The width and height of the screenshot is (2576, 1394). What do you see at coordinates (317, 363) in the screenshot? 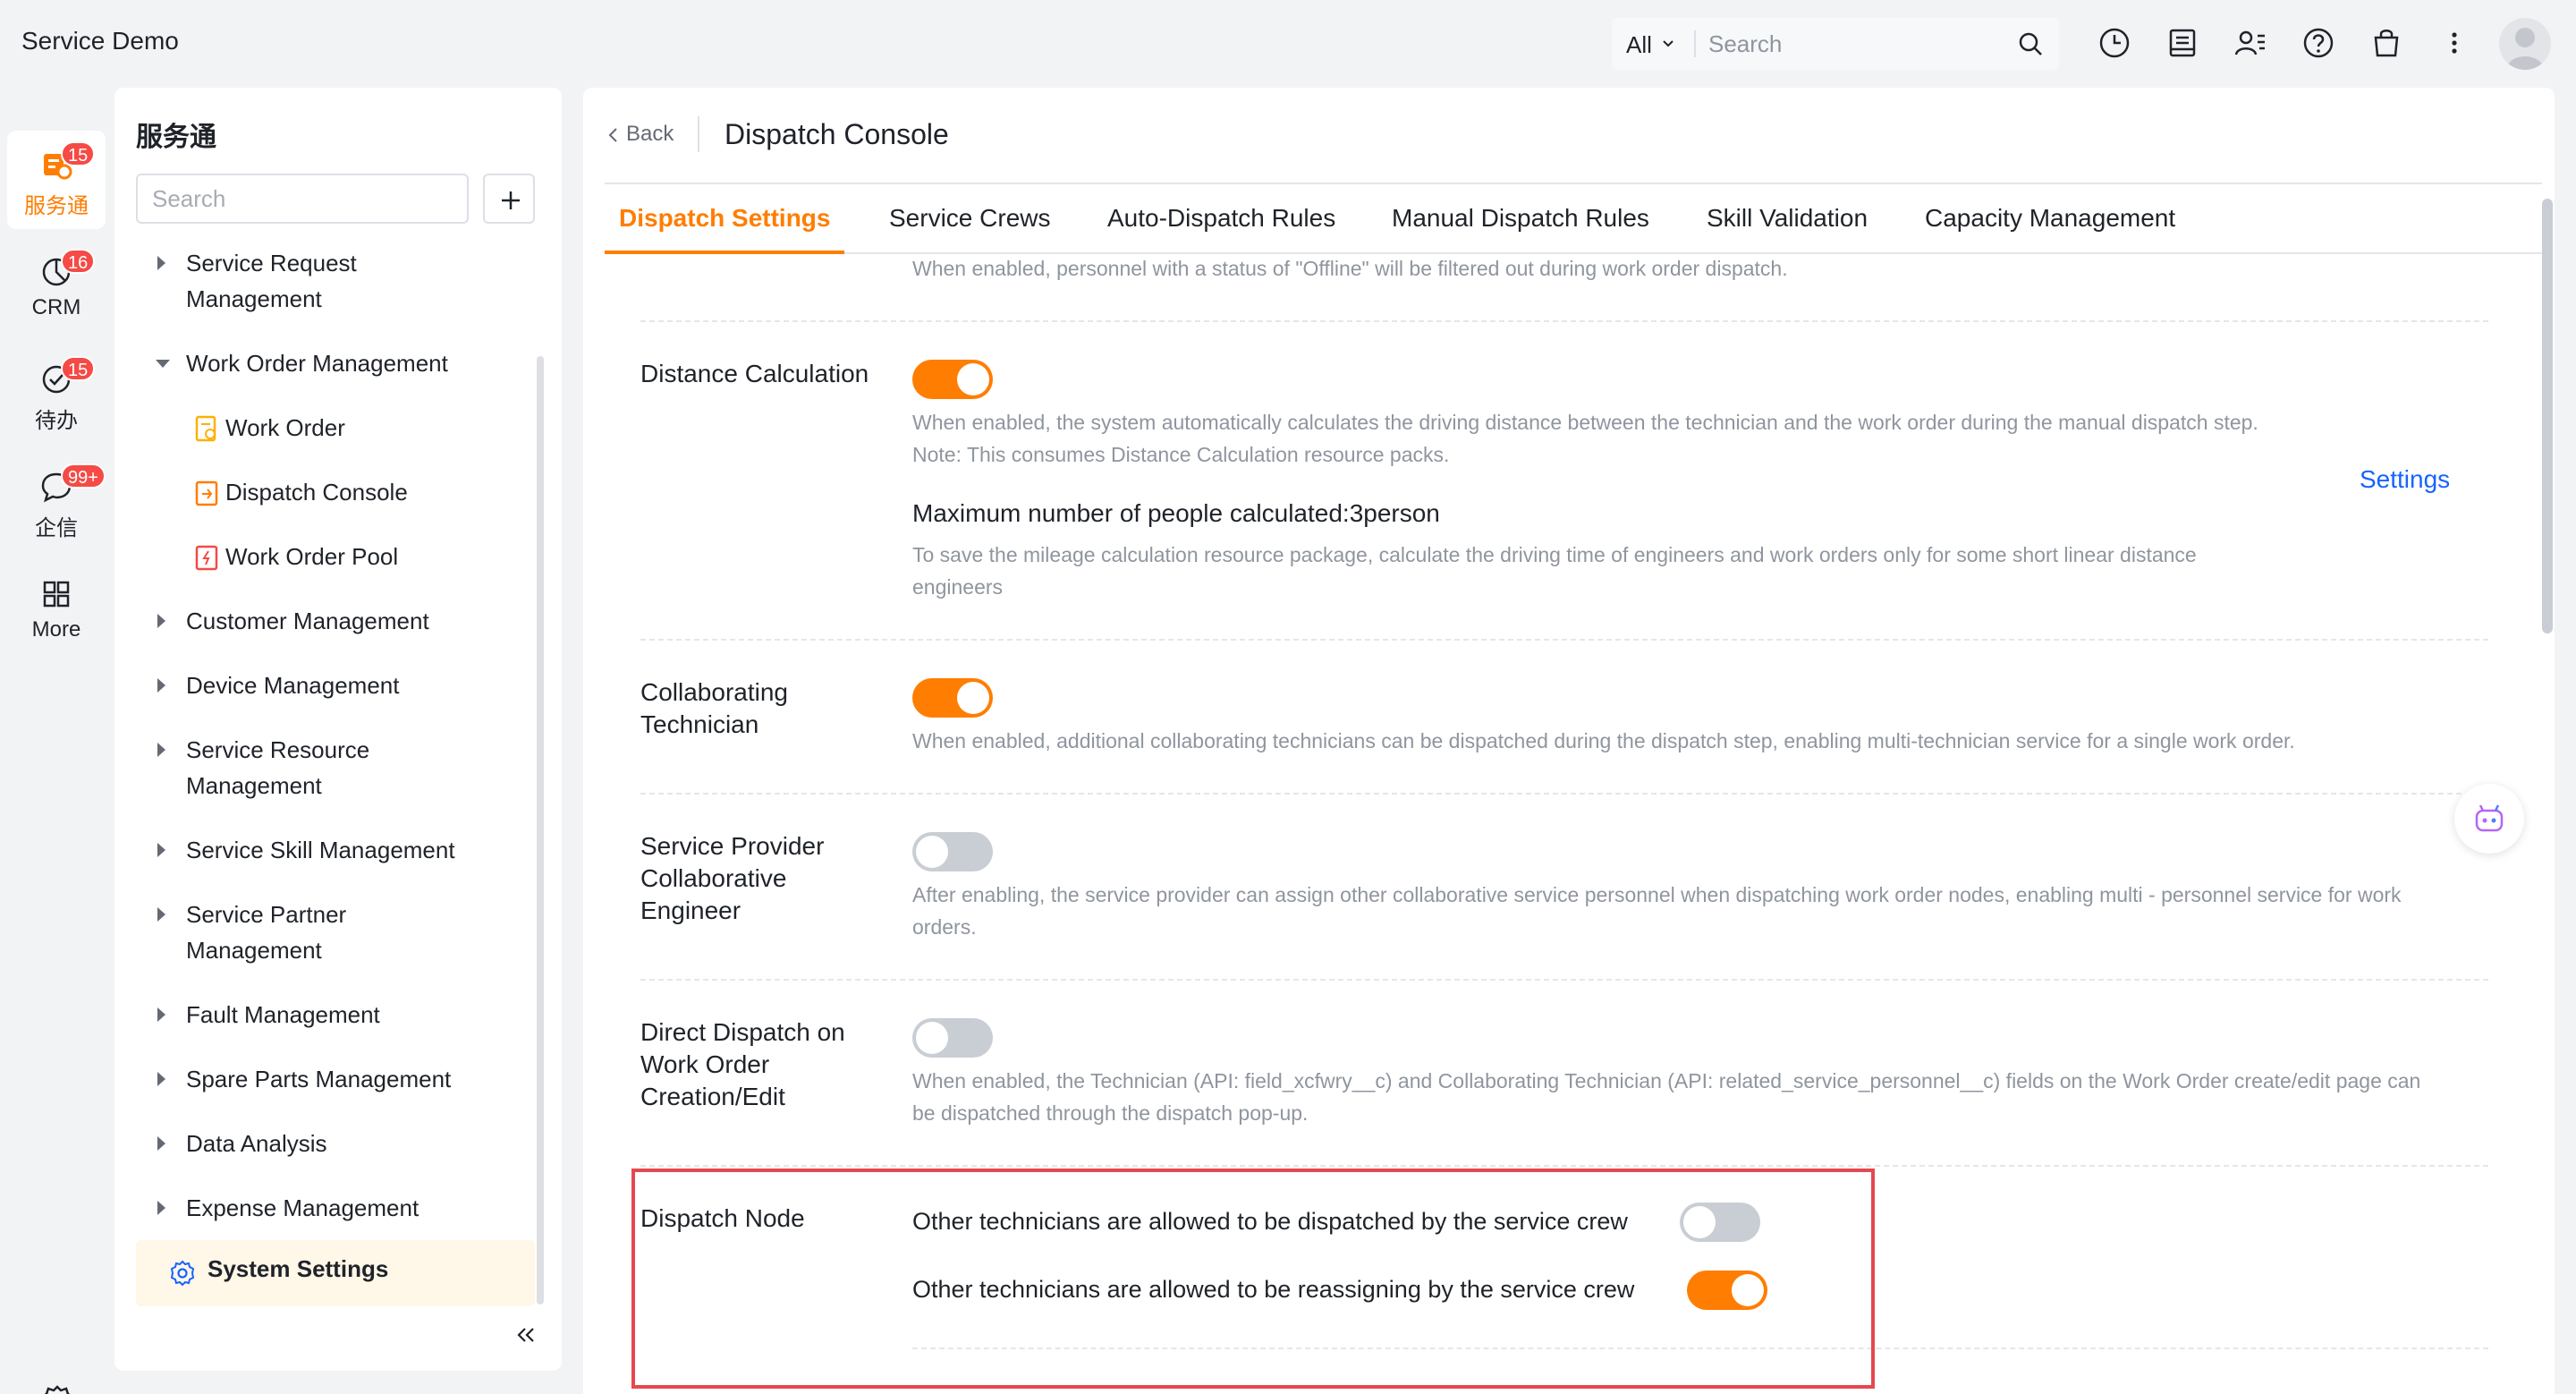
I see `sidebar-item-label: Work Order Management` at bounding box center [317, 363].